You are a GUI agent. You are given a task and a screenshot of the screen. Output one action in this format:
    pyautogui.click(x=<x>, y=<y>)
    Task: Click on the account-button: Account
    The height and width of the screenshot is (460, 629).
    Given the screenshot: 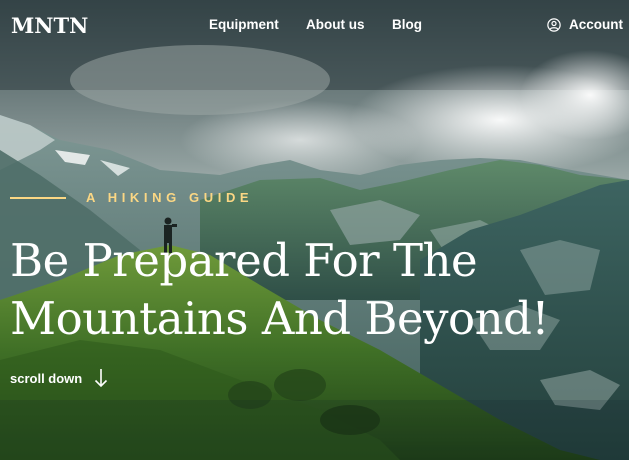 What is the action you would take?
    pyautogui.click(x=585, y=24)
    